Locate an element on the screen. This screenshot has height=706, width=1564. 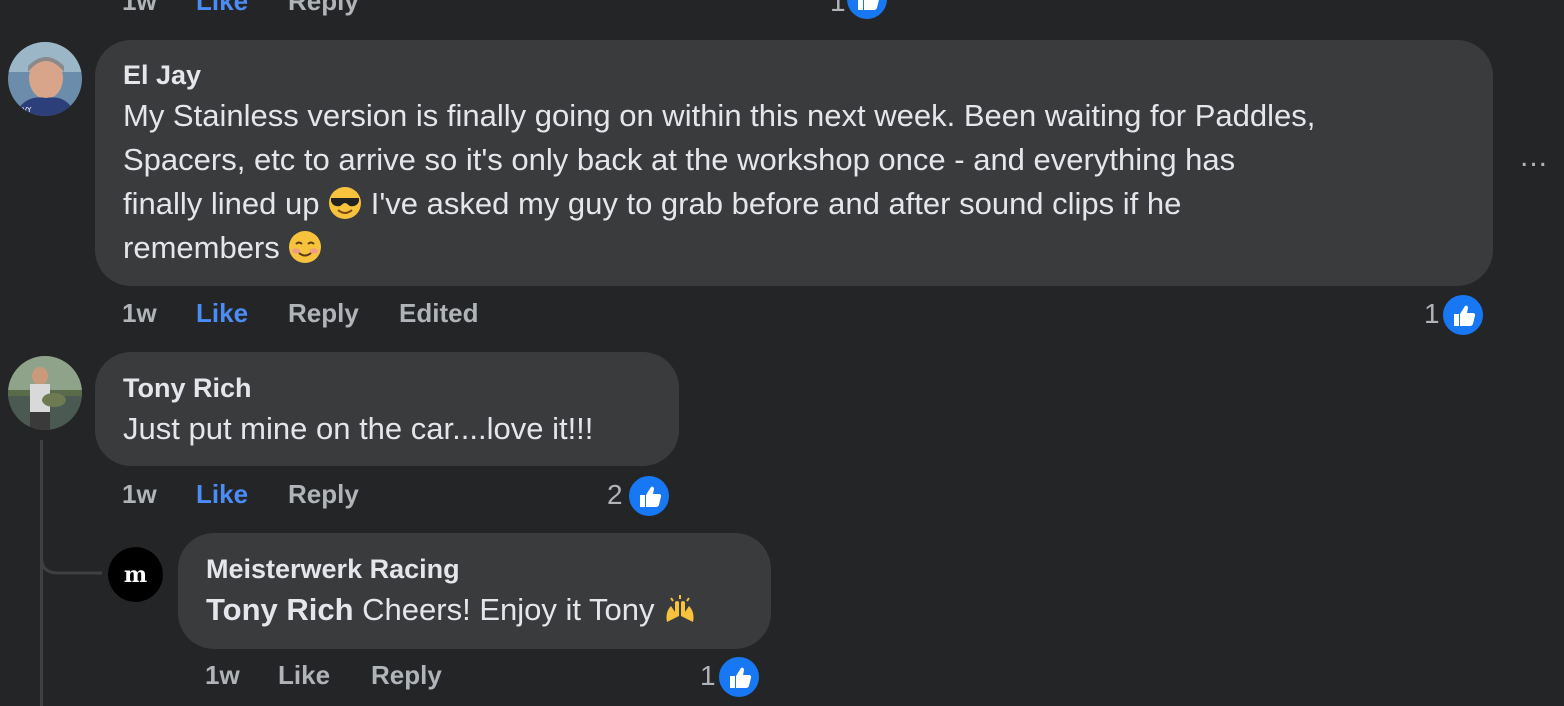
avatar: m is located at coordinates (135, 574).